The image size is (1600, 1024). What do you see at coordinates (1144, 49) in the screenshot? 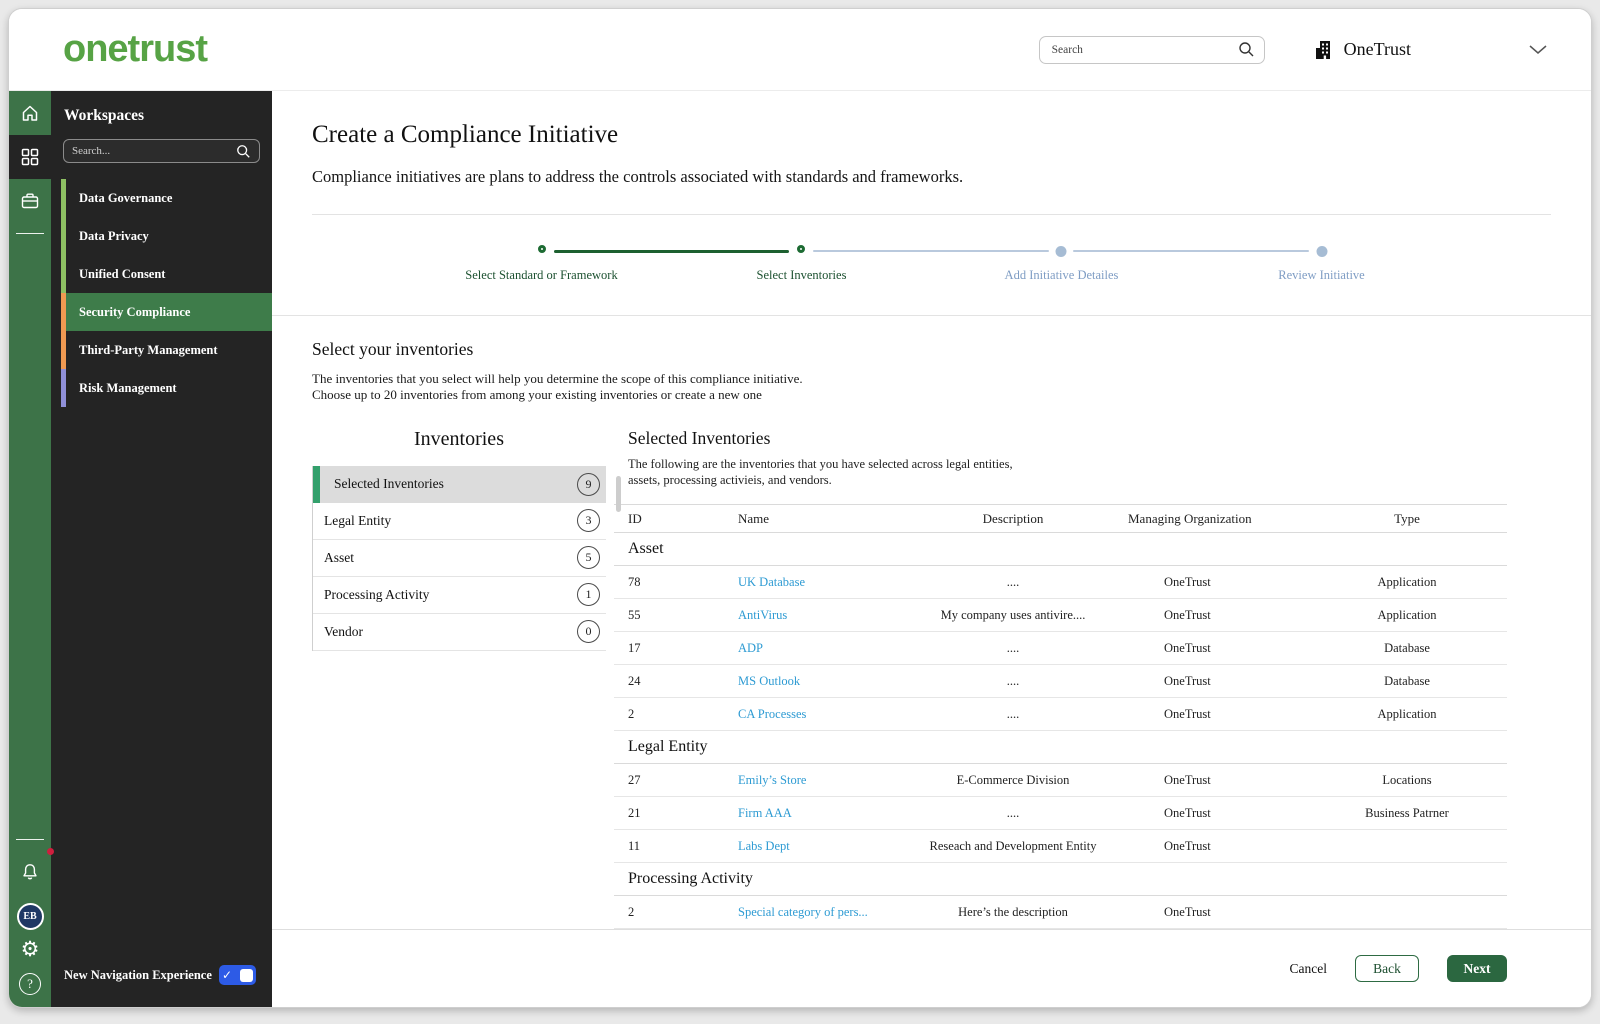
I see `global-search-input` at bounding box center [1144, 49].